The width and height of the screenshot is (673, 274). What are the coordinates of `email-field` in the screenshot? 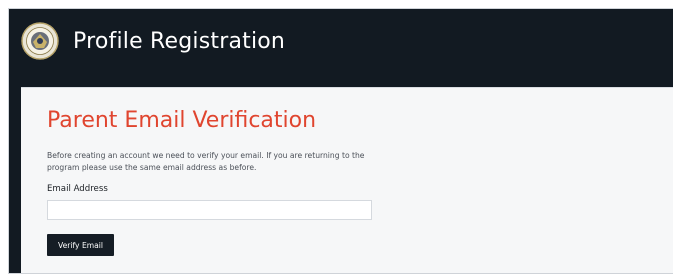 It's located at (209, 210).